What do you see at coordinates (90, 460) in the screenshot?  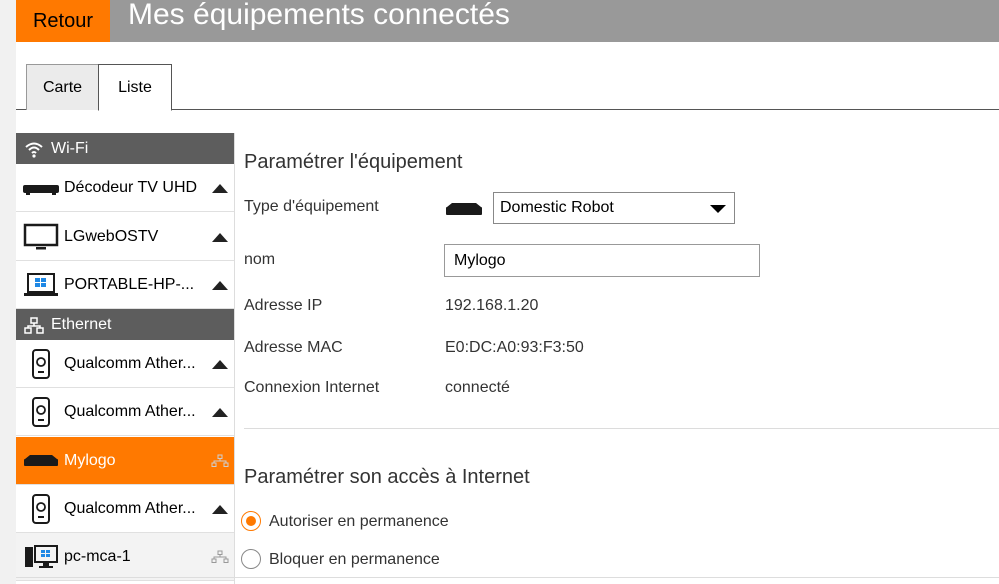 I see `device-label: Mylogo` at bounding box center [90, 460].